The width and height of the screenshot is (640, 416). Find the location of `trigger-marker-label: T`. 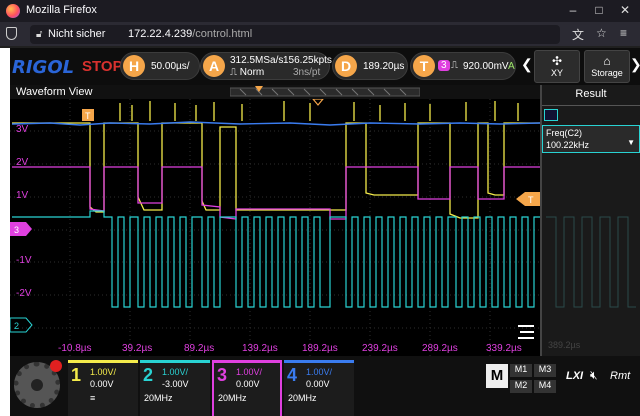

trigger-marker-label: T is located at coordinates (88, 116).